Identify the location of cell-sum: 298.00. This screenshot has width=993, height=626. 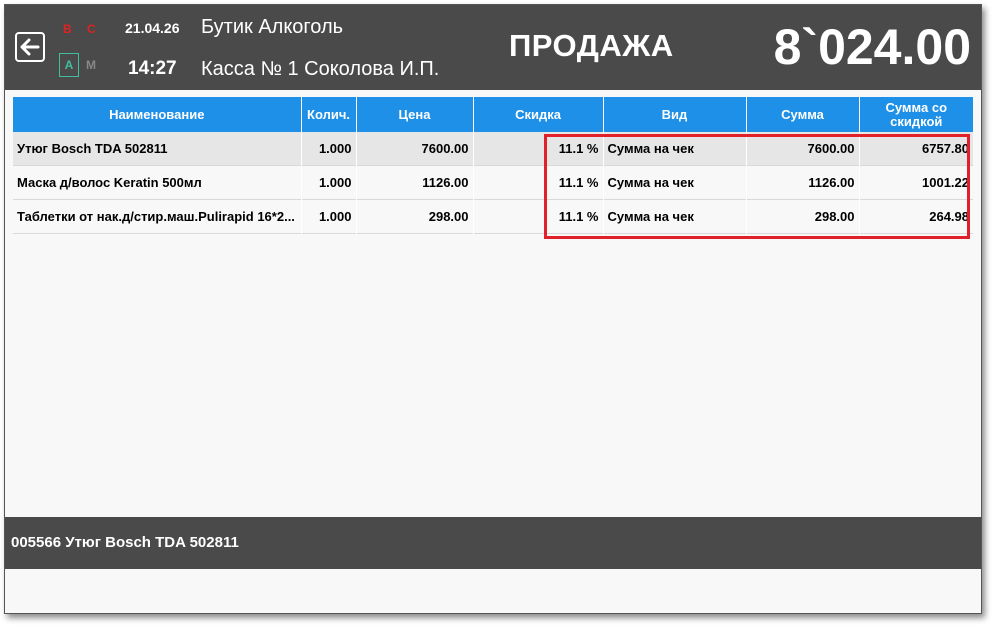
(802, 216).